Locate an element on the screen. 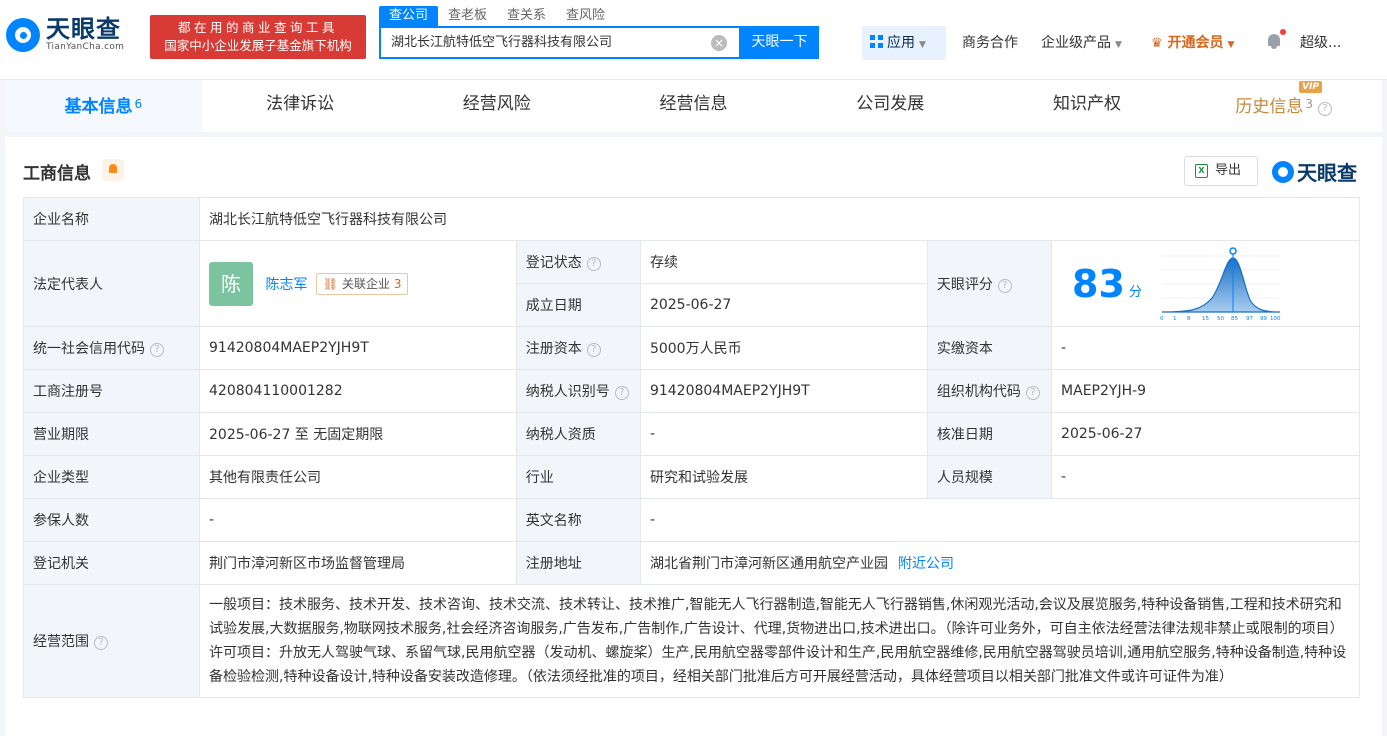 Image resolution: width=1387 pixels, height=736 pixels. tab-label: 历史信息 is located at coordinates (1269, 107).